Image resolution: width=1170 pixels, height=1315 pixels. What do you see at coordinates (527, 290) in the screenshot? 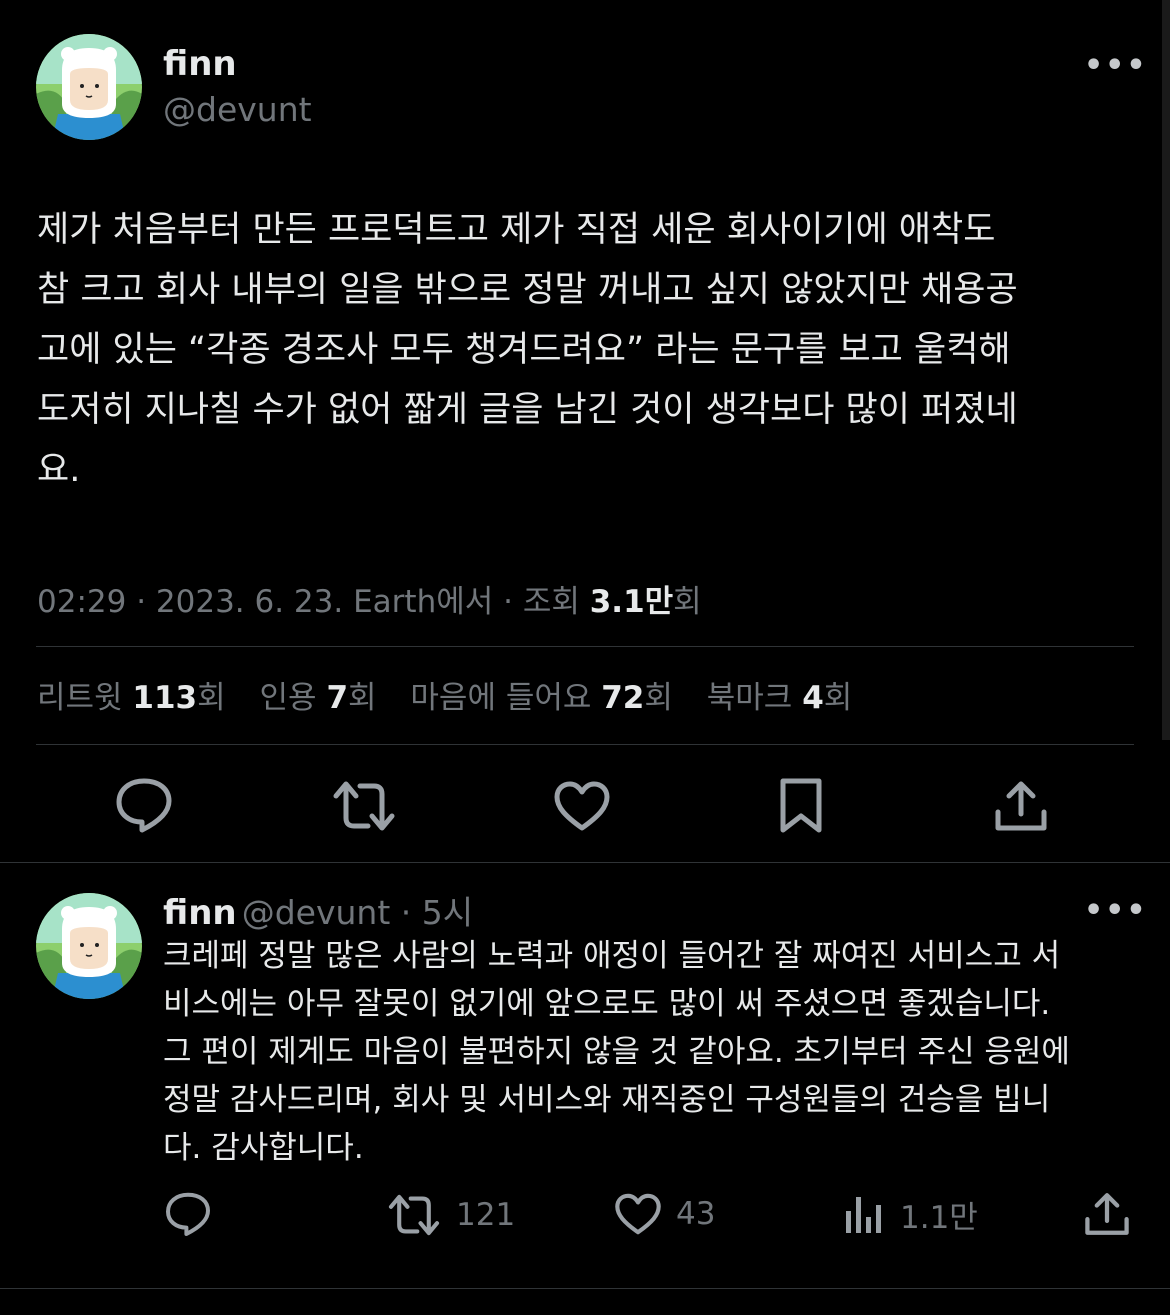
I see `tweet-text-line: 참 크고 회사 내부의 일을 밖으로 정말 꺼내고 싶지 않았지만 채용공` at bounding box center [527, 290].